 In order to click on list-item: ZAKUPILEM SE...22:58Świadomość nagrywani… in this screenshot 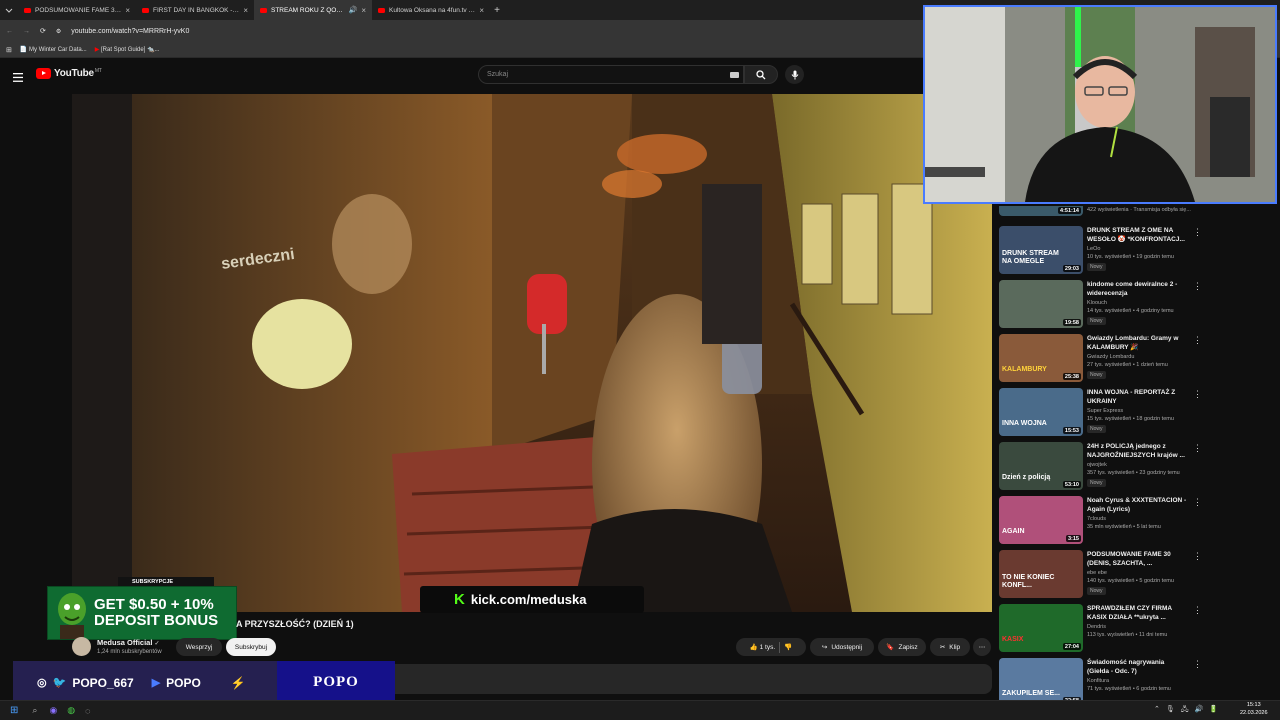, I will do `click(1104, 679)`.